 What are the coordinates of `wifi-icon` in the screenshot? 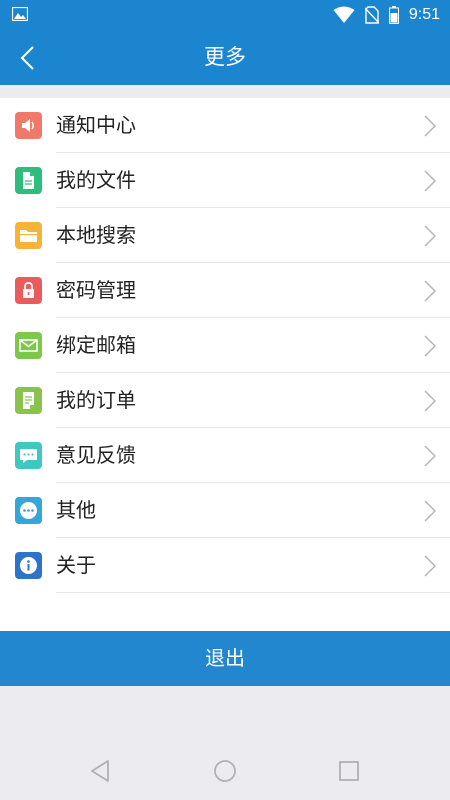 It's located at (344, 14).